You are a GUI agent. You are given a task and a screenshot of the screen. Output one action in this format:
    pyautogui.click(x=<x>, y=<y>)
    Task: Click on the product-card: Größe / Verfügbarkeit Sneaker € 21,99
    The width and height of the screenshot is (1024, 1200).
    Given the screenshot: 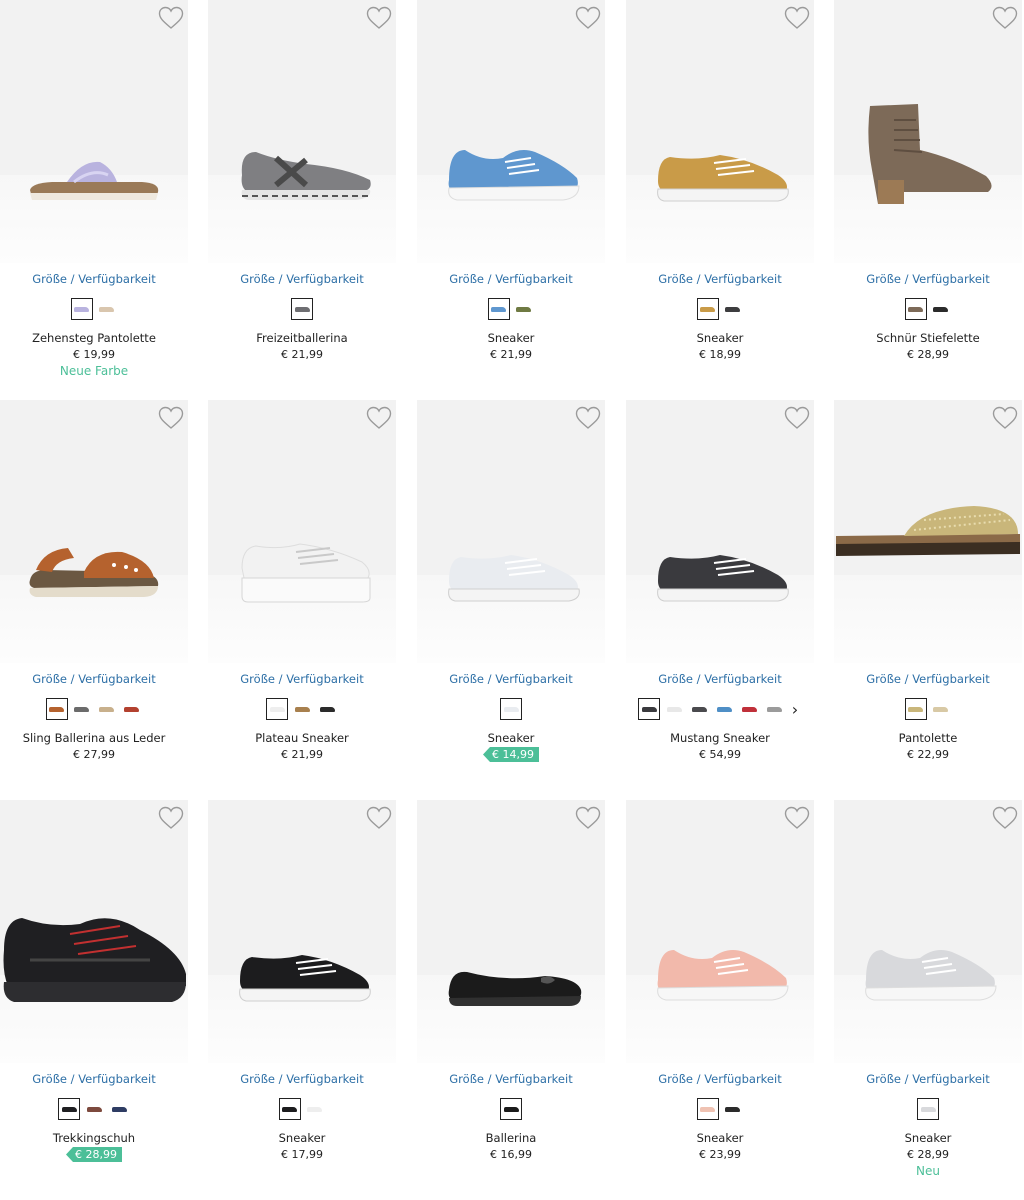 What is the action you would take?
    pyautogui.click(x=512, y=200)
    